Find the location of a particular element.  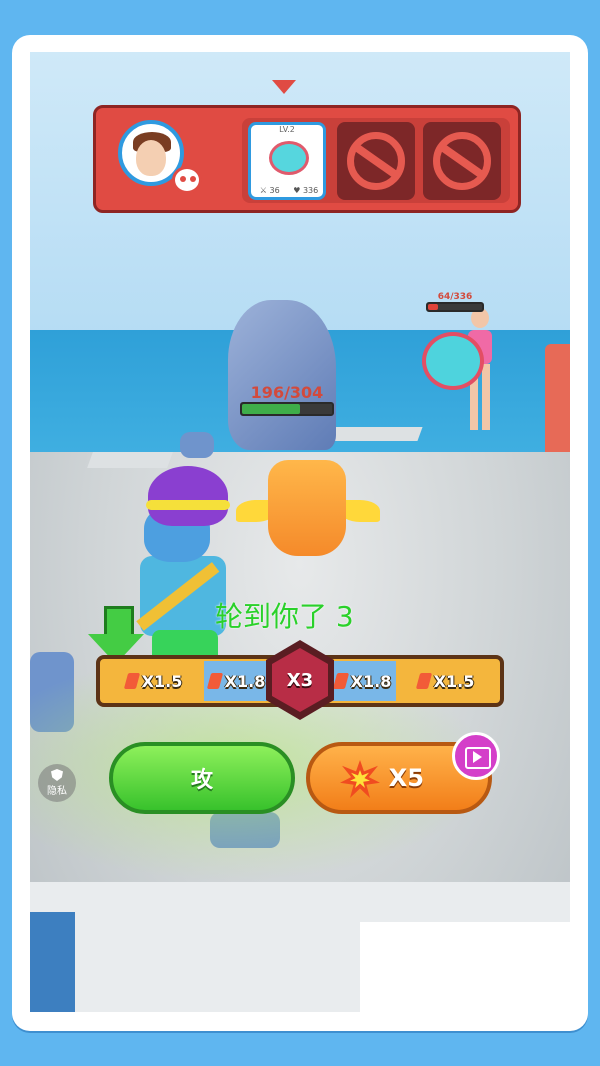

pet-slots: LV.2 ⚔ 36 ♥ 336 is located at coordinates (376, 160).